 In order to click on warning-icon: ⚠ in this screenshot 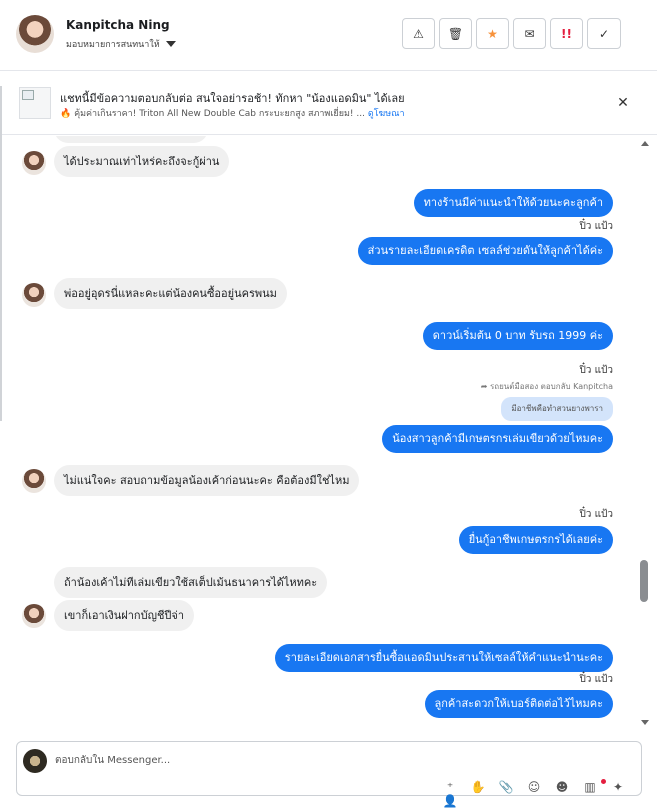, I will do `click(418, 33)`.